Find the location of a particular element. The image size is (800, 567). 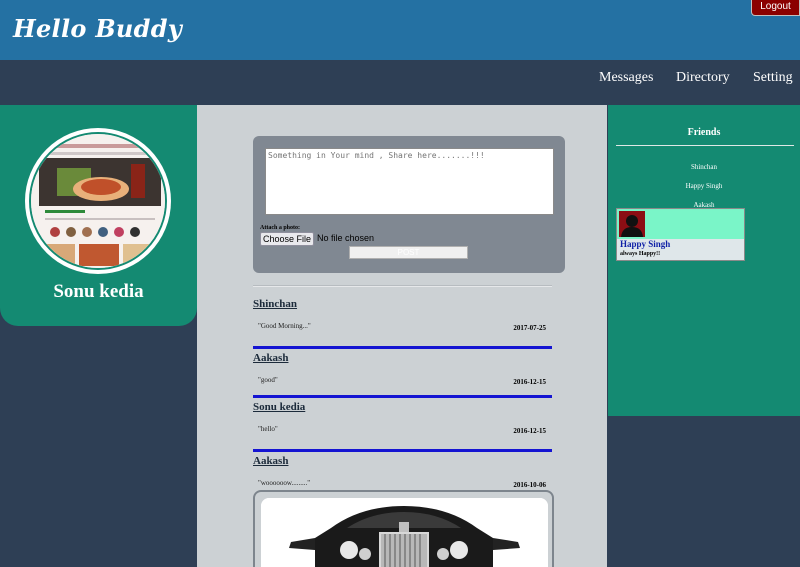

nav-setting: Setting is located at coordinates (773, 78).